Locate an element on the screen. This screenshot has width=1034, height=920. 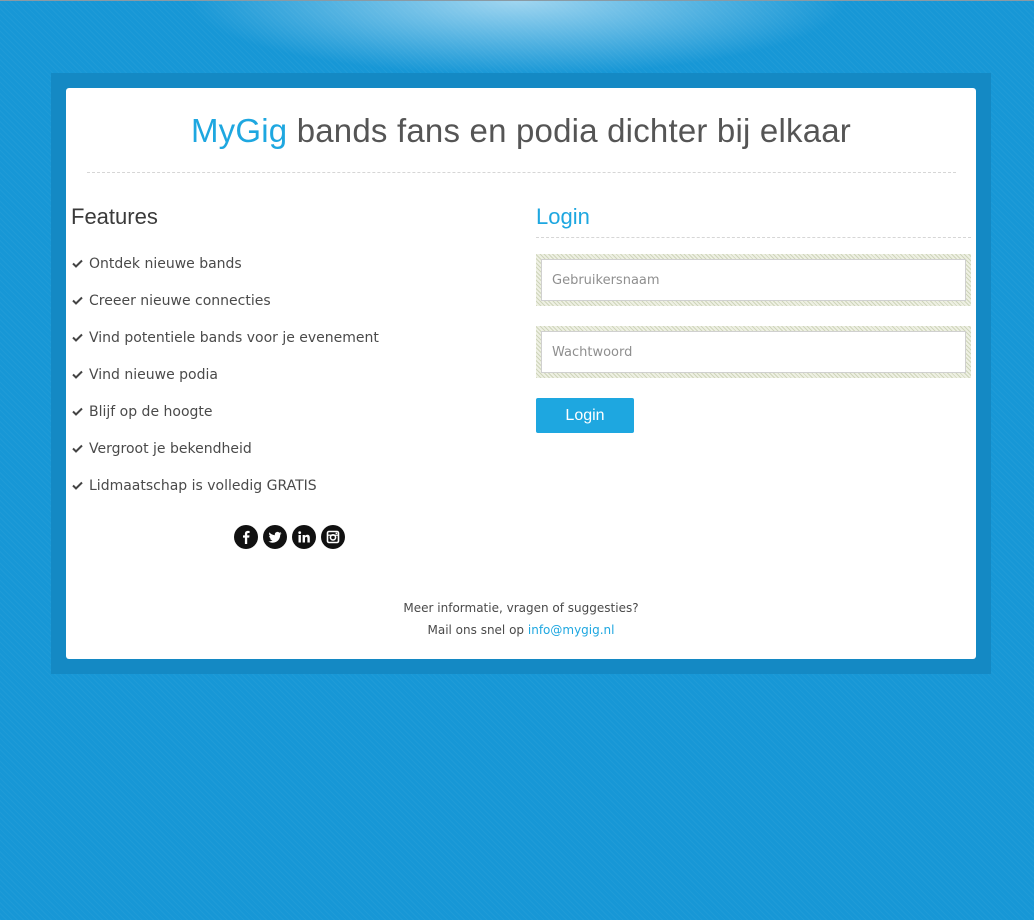
feature-item: Vind nieuwe podia is located at coordinates (225, 385).